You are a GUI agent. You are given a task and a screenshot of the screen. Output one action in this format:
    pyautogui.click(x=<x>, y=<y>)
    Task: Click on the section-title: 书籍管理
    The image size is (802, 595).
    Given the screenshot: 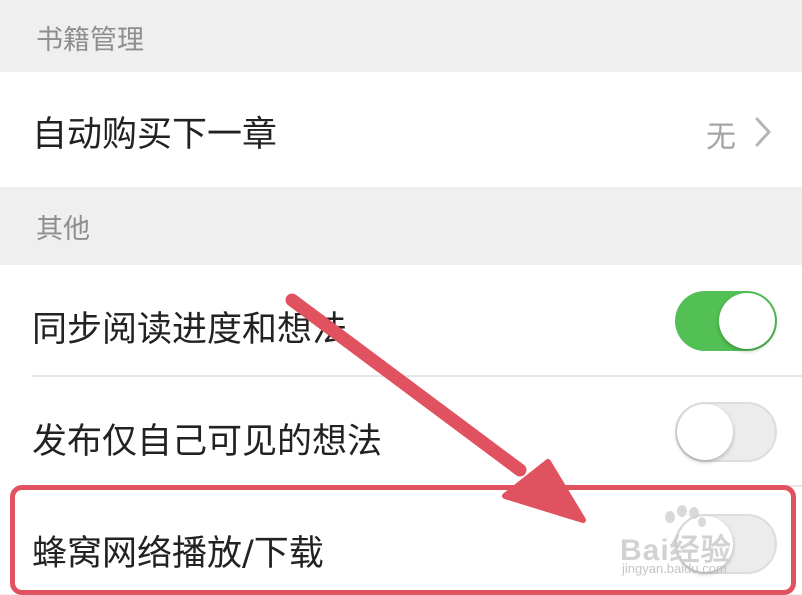 What is the action you would take?
    pyautogui.click(x=90, y=40)
    